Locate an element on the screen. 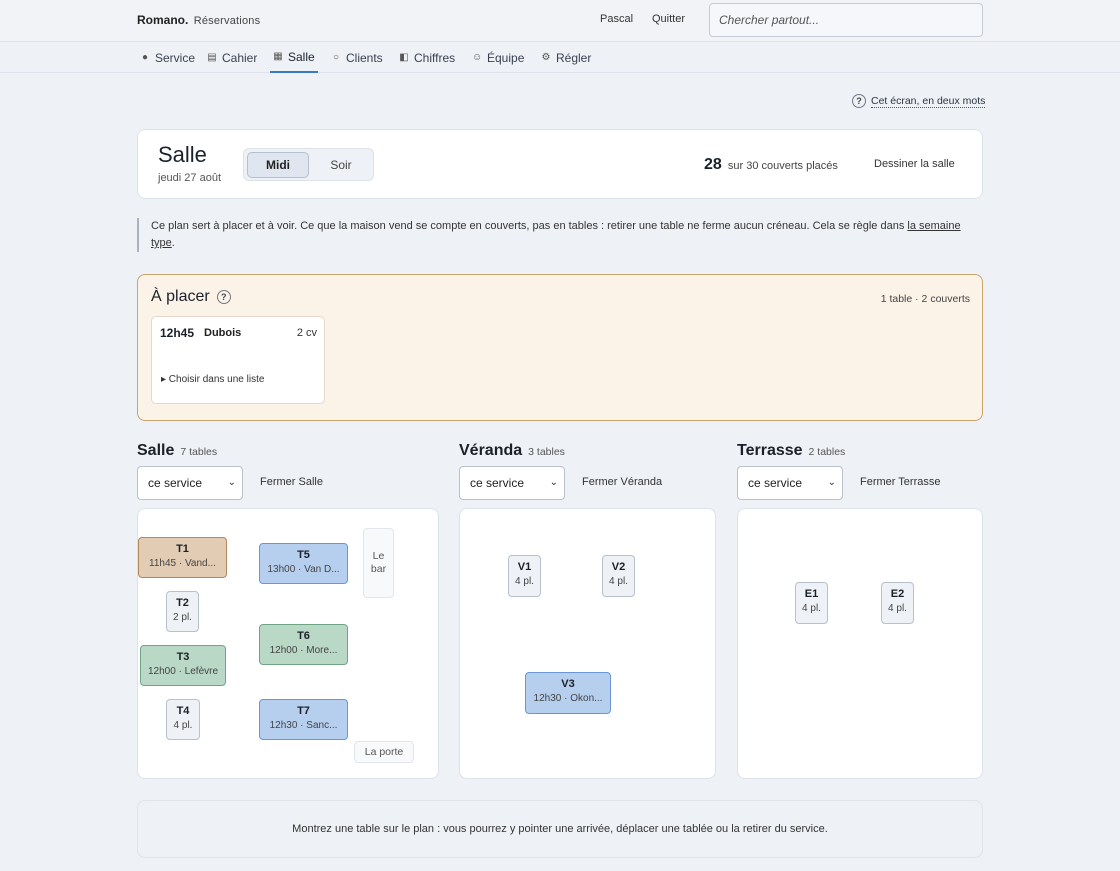 Image resolution: width=1120 pixels, height=871 pixels. to-place-count: 1 table · 2 couverts is located at coordinates (925, 299).